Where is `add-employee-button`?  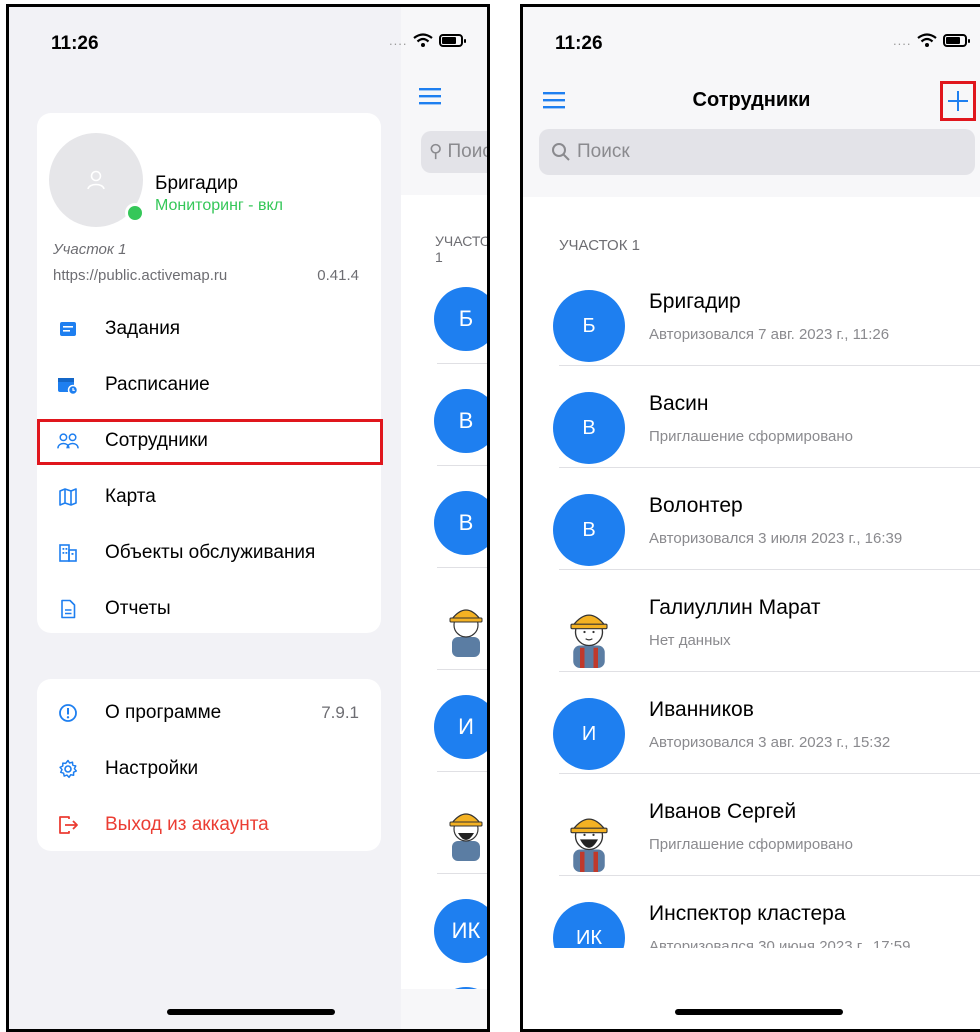 add-employee-button is located at coordinates (958, 101).